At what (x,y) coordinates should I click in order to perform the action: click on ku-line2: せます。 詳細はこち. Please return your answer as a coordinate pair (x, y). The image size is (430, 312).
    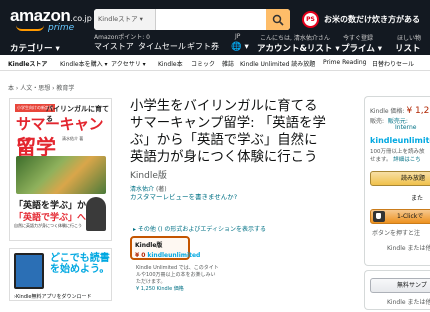
    Looking at the image, I should click on (395, 159).